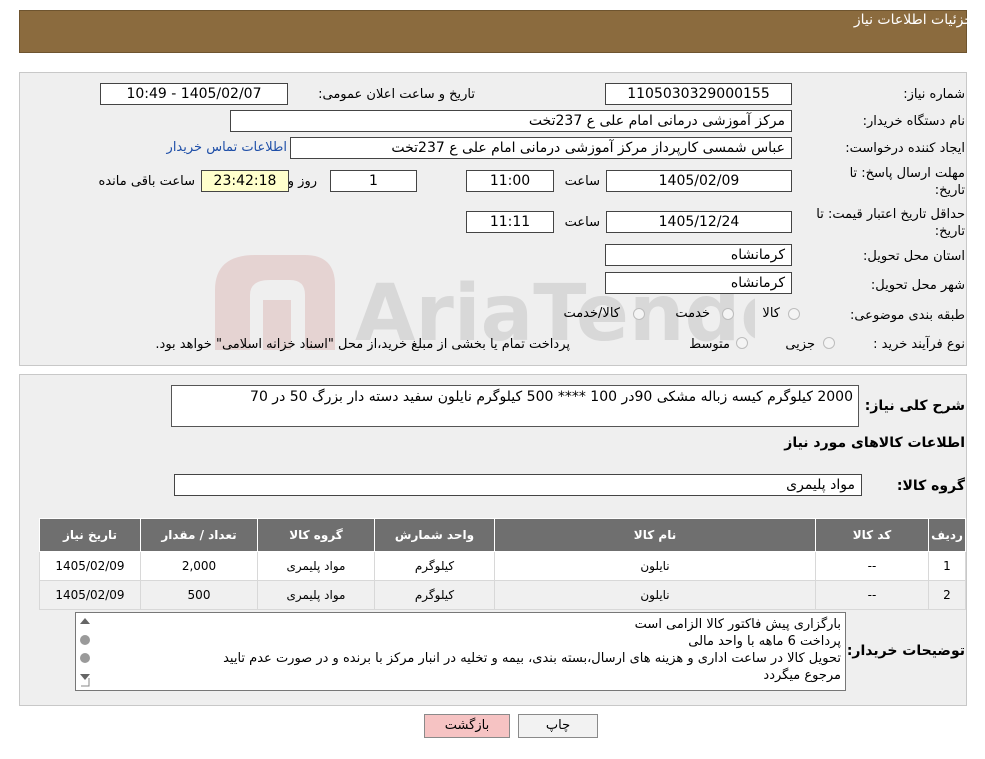 The width and height of the screenshot is (985, 759). What do you see at coordinates (582, 222) in the screenshot?
I see `validity-time-label: ساعت` at bounding box center [582, 222].